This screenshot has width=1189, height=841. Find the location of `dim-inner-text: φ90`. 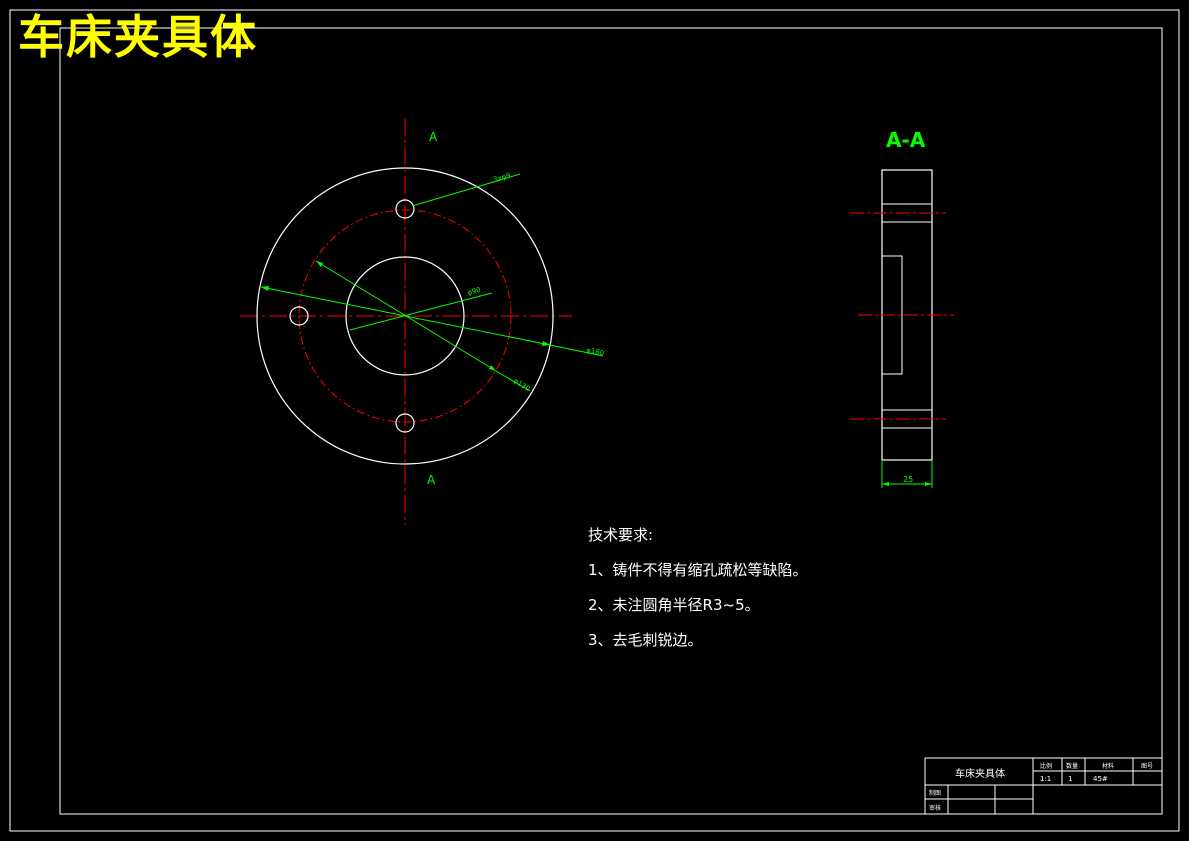

dim-inner-text: φ90 is located at coordinates (474, 291).